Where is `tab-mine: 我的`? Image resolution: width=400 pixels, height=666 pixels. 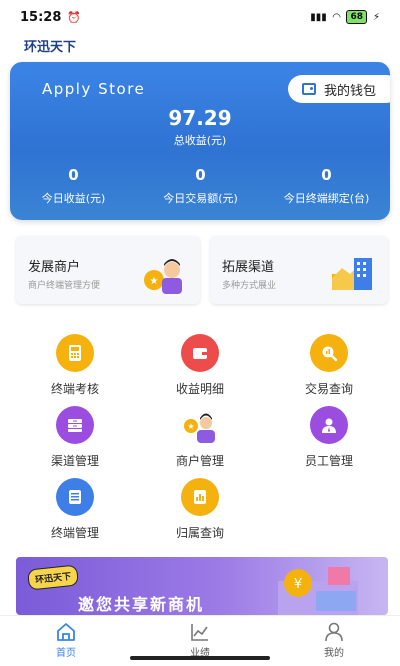 tab-mine: 我的 is located at coordinates (334, 640).